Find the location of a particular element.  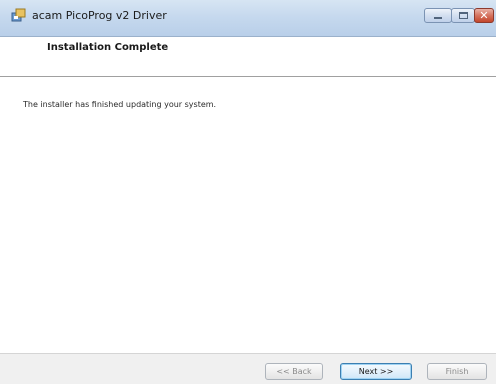

next-button: Next >> is located at coordinates (376, 371).